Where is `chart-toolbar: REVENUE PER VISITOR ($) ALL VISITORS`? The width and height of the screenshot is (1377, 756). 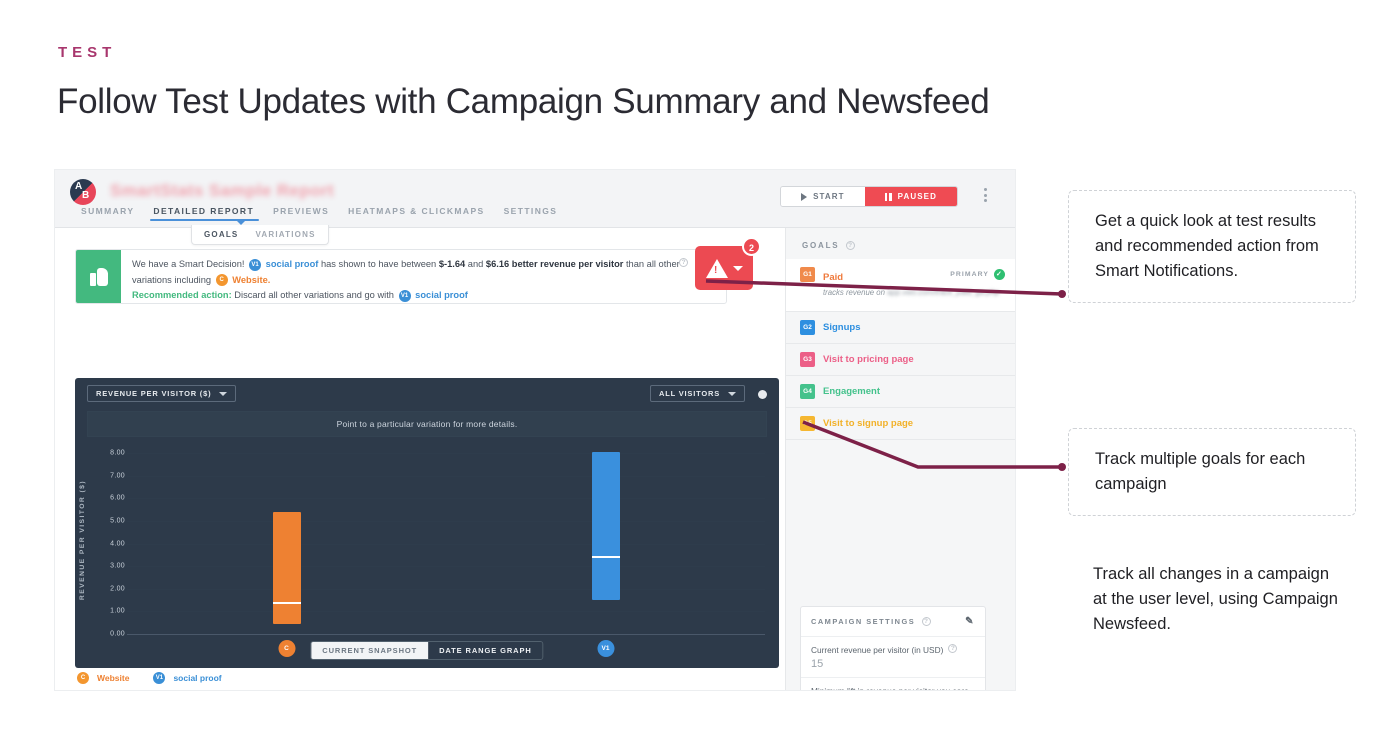
chart-toolbar: REVENUE PER VISITOR ($) ALL VISITORS is located at coordinates (427, 393).